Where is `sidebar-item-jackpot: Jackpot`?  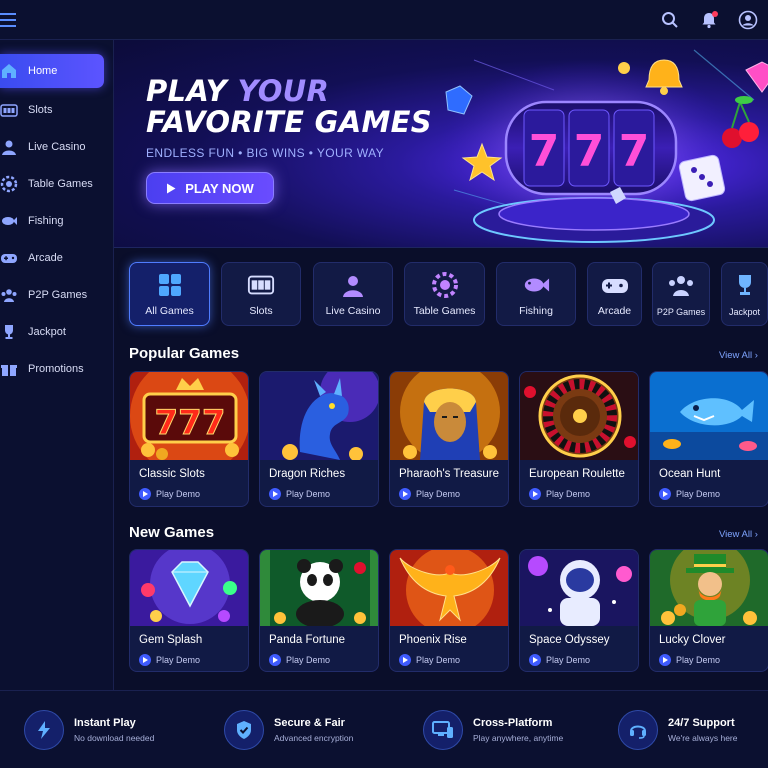
sidebar-item-jackpot: Jackpot is located at coordinates (52, 332).